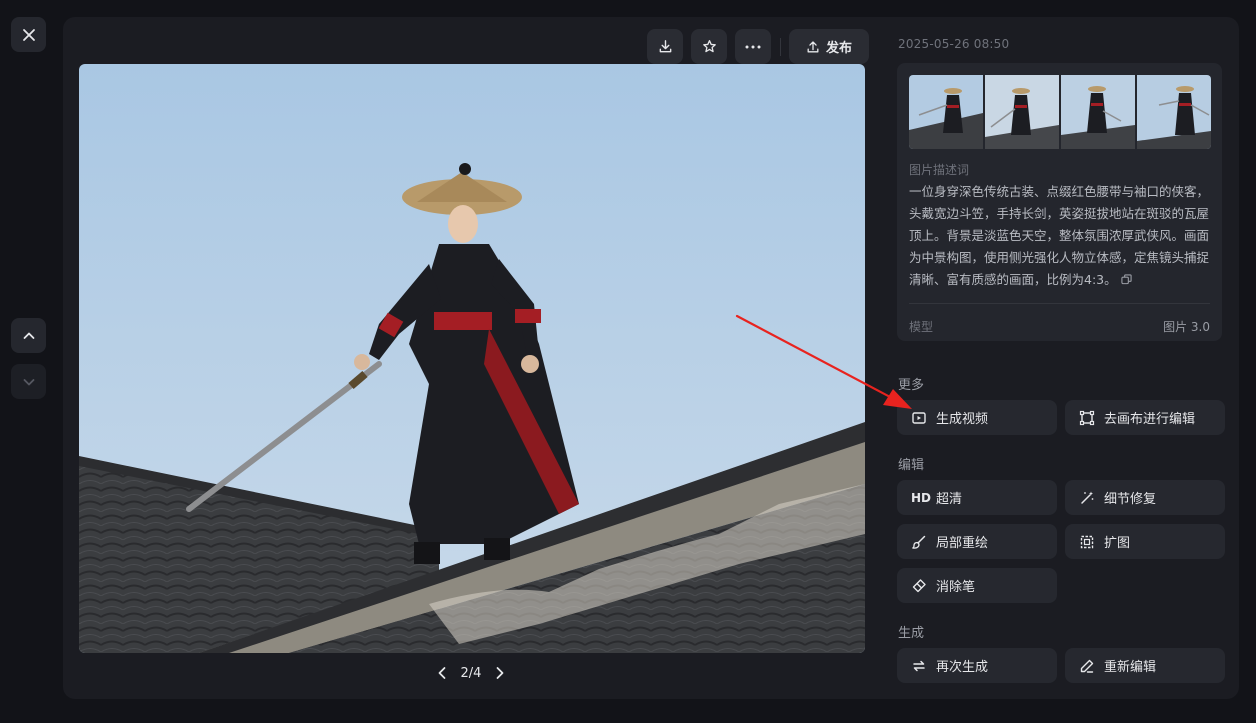  I want to click on annotation-arrow-icon, so click(823, 361).